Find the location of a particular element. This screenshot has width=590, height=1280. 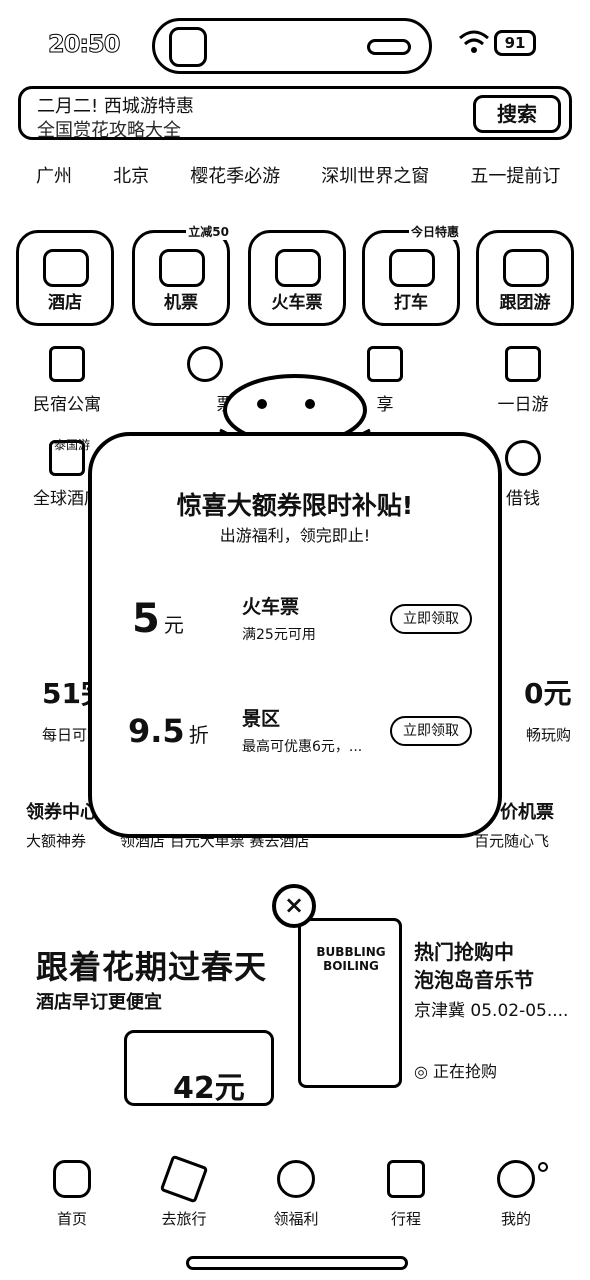

tour-flag-icon is located at coordinates (526, 268).